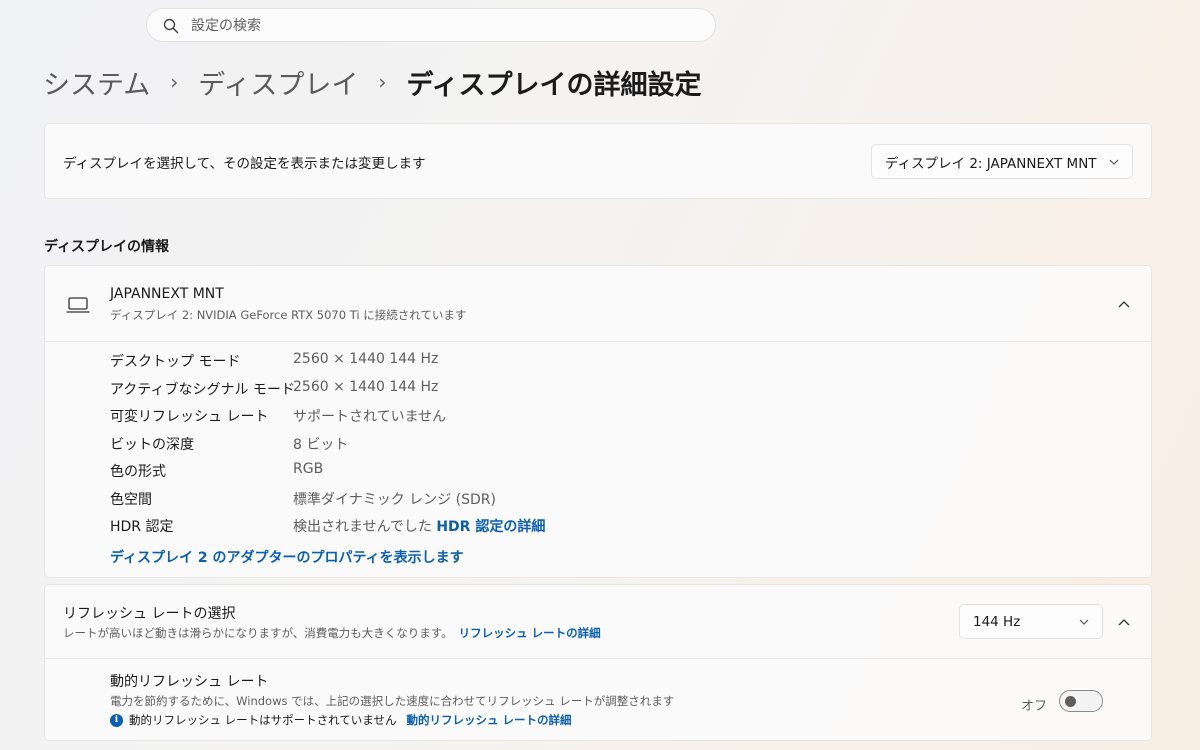 This screenshot has height=750, width=1200. I want to click on adapter-properties-link: ディスプレイ 2 のアダプターのプロパティを表示します, so click(287, 557).